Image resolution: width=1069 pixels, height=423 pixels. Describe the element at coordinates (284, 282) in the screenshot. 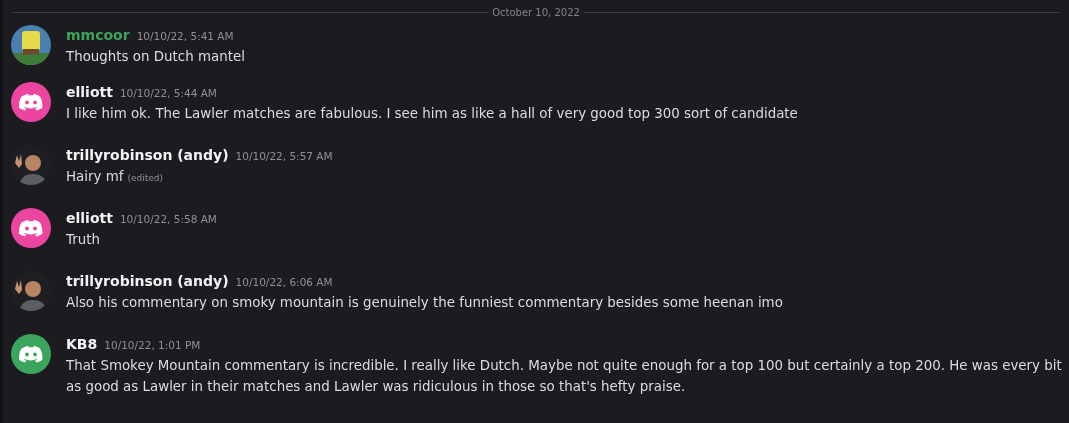

I see `timestamp: 10/10/22, 6:06 AM` at that location.